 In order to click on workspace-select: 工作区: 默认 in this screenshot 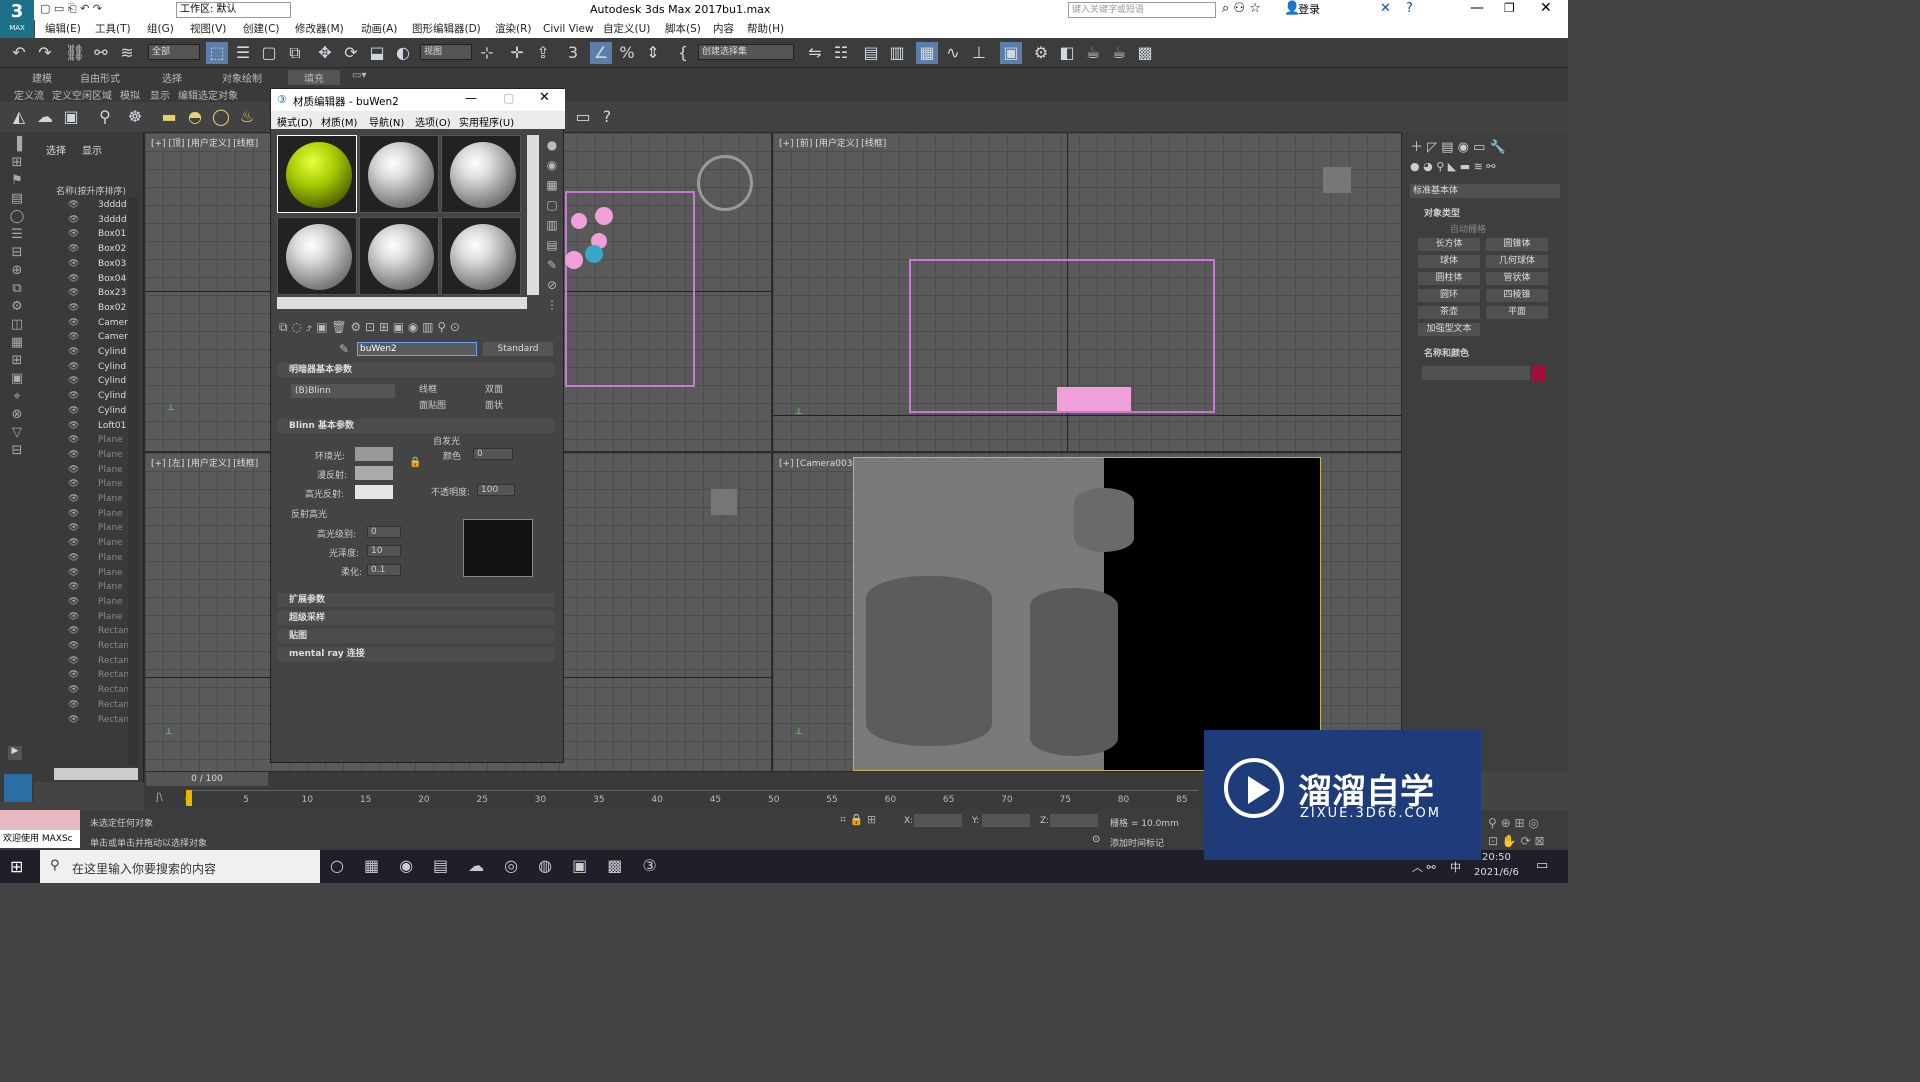, I will do `click(233, 10)`.